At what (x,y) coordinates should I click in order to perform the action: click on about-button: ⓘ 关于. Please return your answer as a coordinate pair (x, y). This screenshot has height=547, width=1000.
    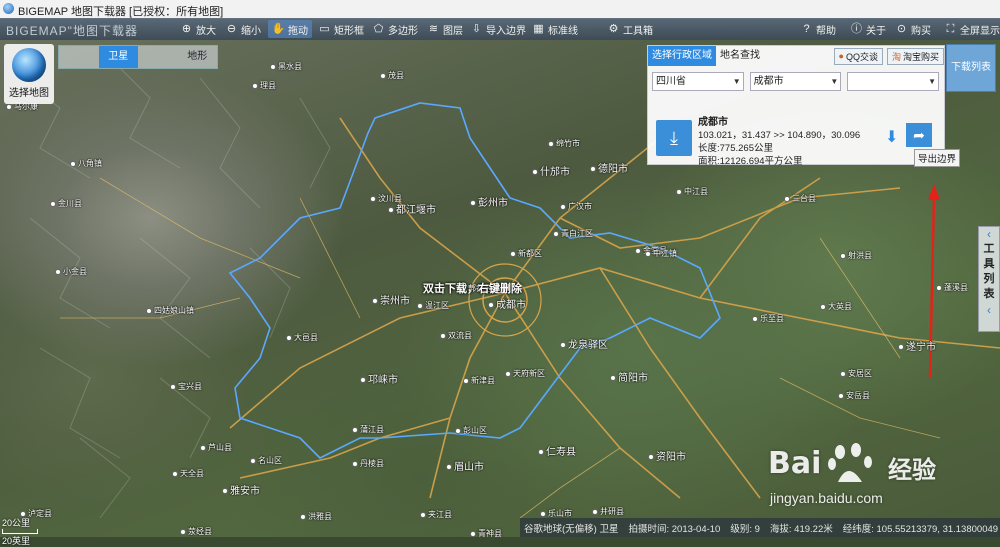
    Looking at the image, I should click on (868, 29).